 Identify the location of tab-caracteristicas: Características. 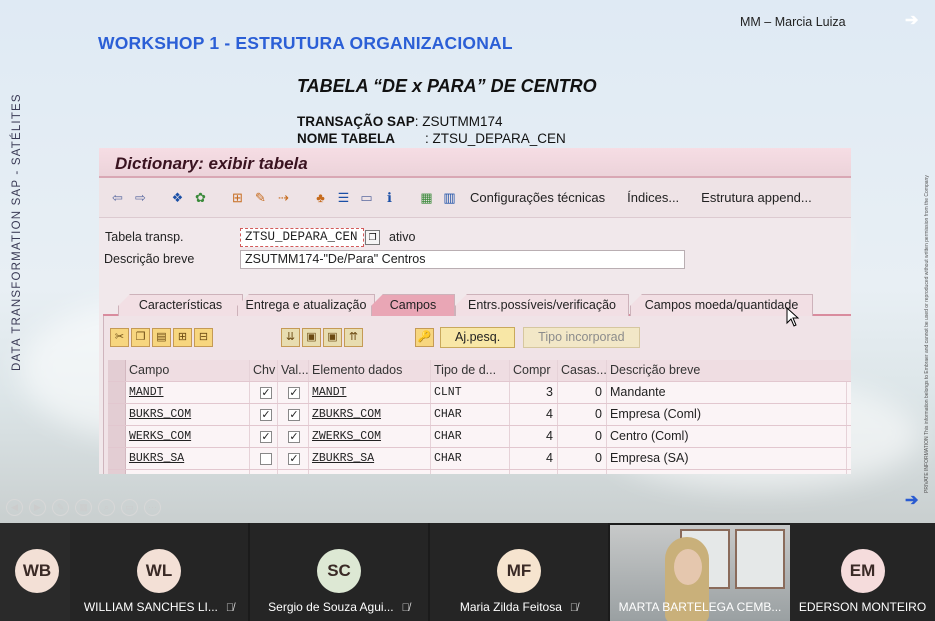
(180, 305).